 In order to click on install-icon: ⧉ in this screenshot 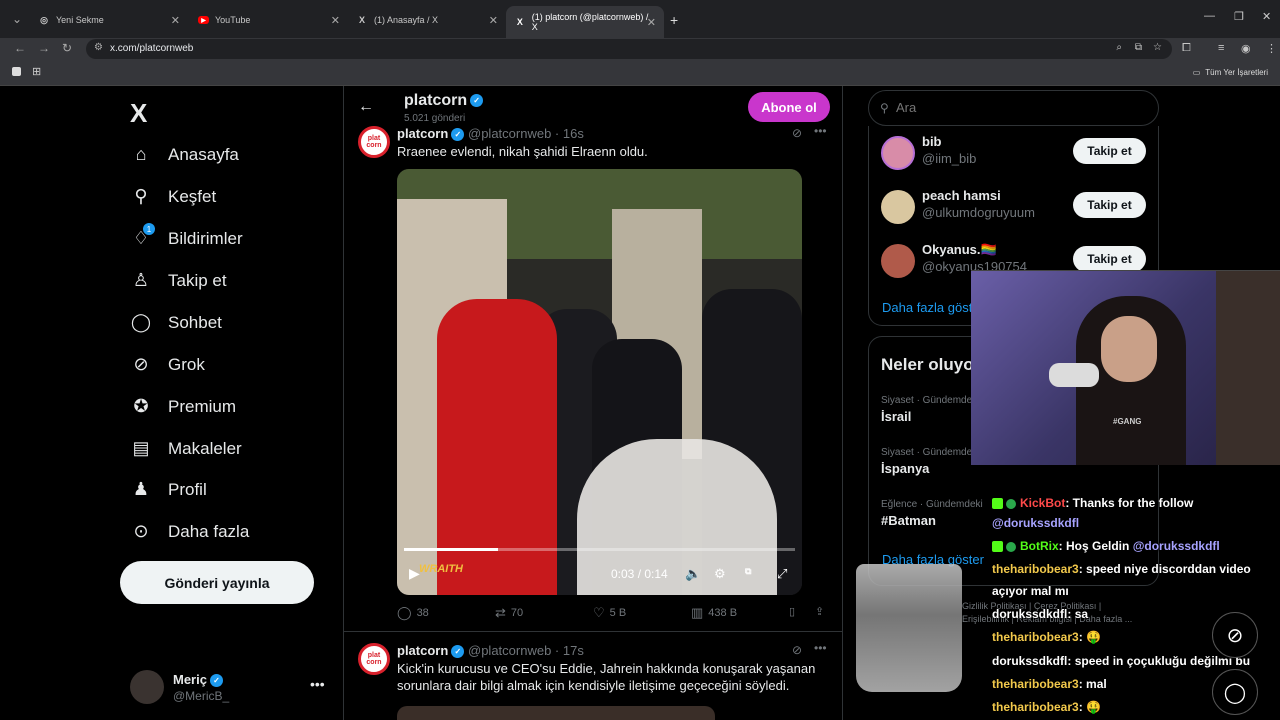, I will do `click(1138, 47)`.